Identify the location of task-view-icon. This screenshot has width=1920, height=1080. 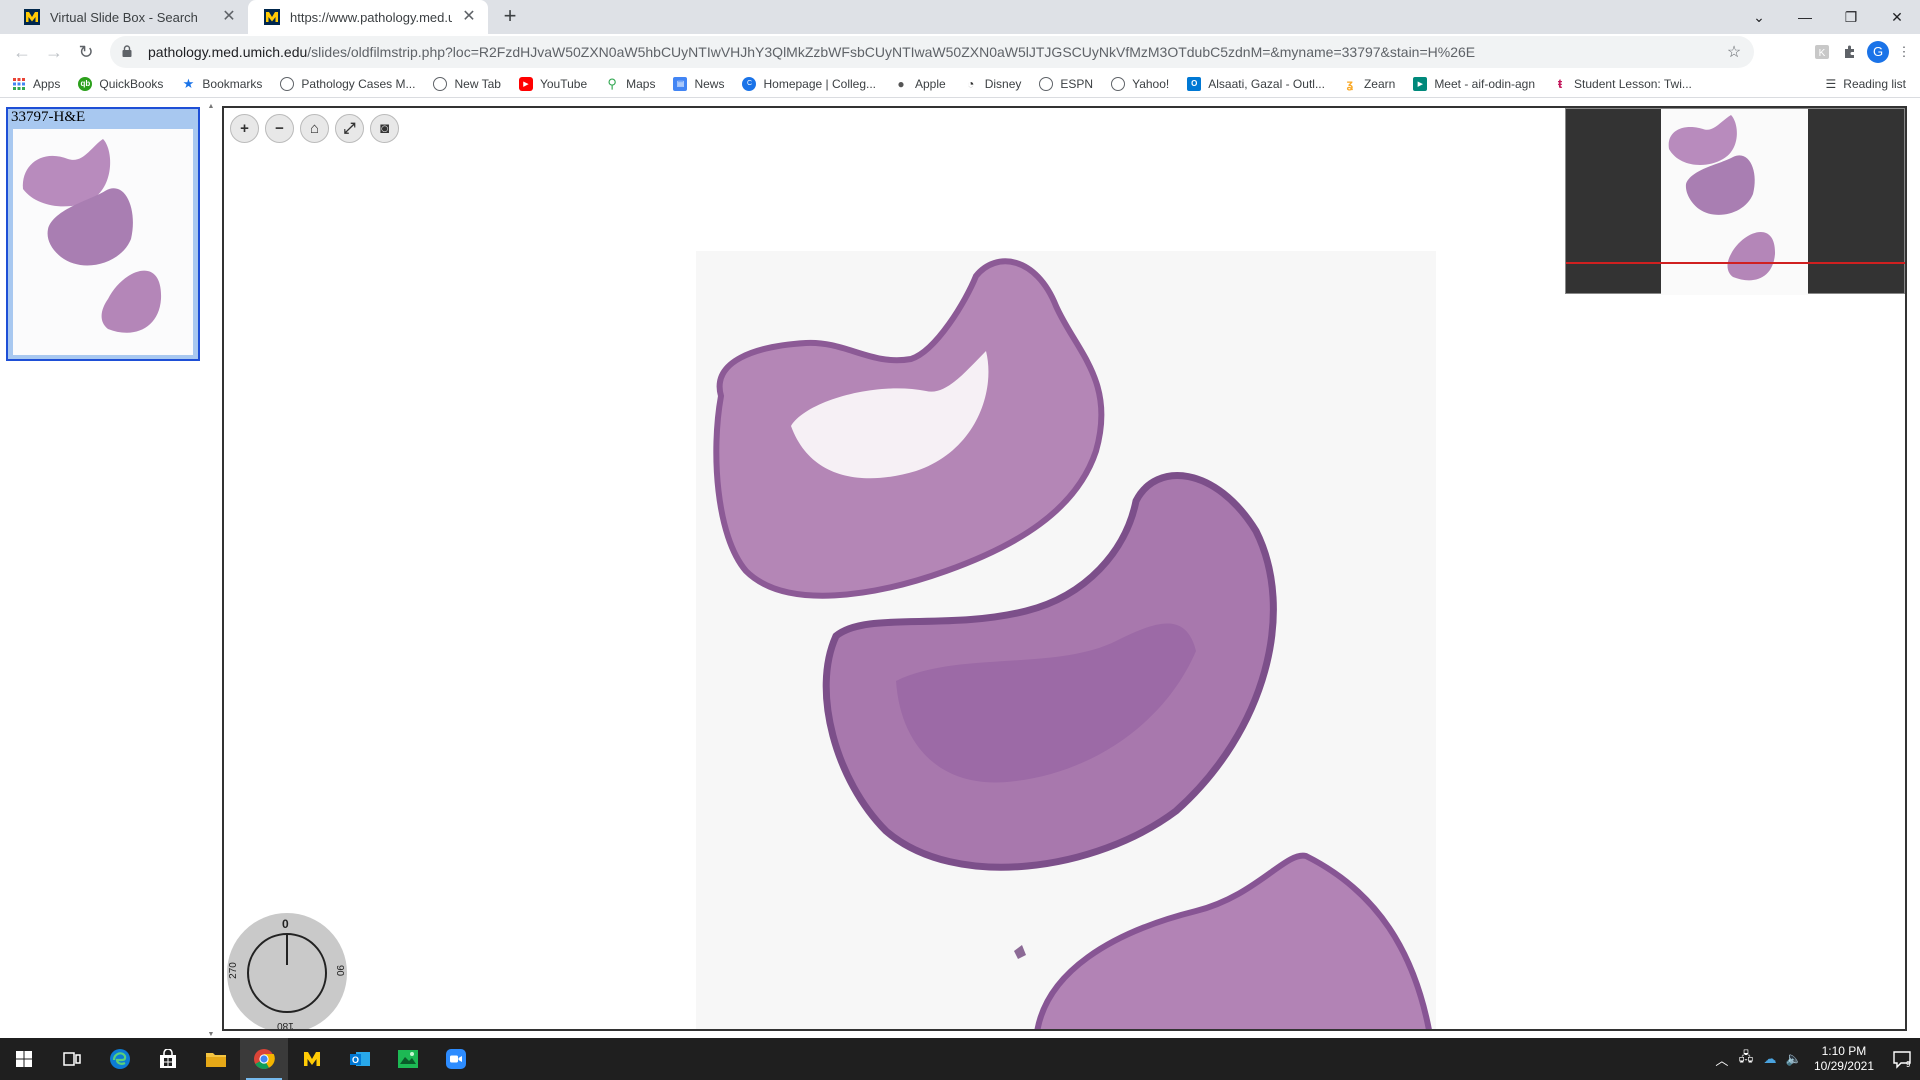
(72, 1059).